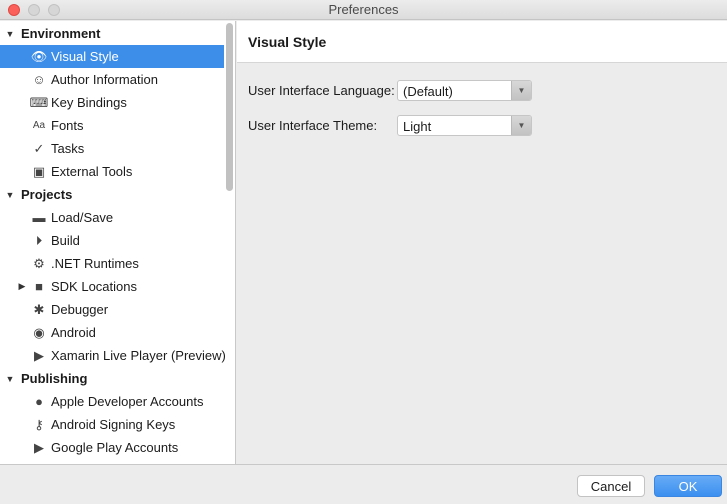 The width and height of the screenshot is (727, 504). I want to click on panel-header: Visual Style, so click(482, 42).